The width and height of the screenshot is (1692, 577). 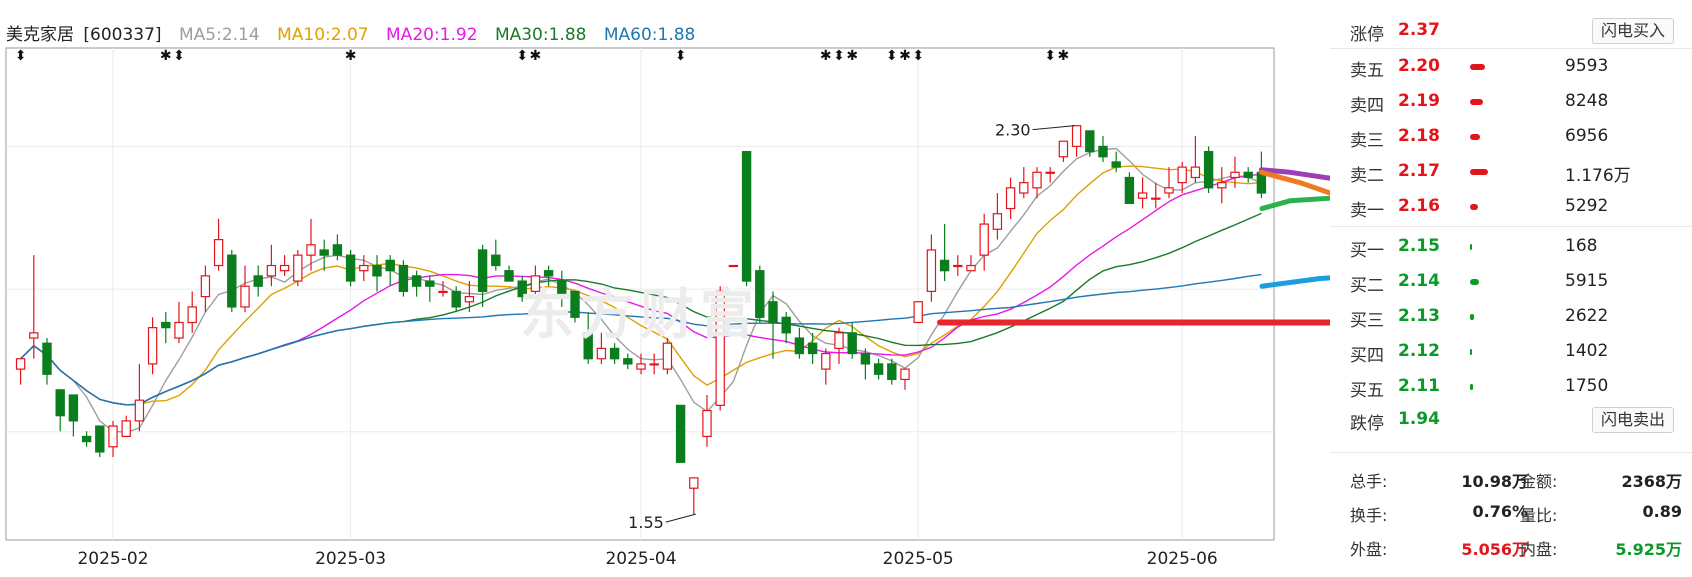 I want to click on outer-value: 5.056万, so click(x=1494, y=549).